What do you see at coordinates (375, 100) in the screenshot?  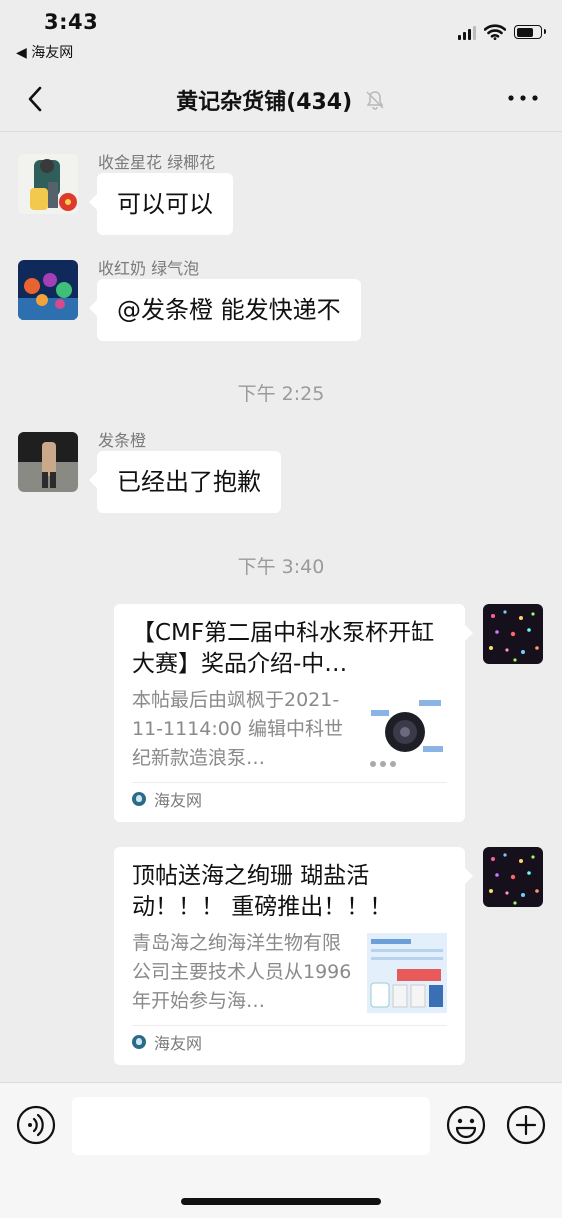 I see `bell-slash-icon` at bounding box center [375, 100].